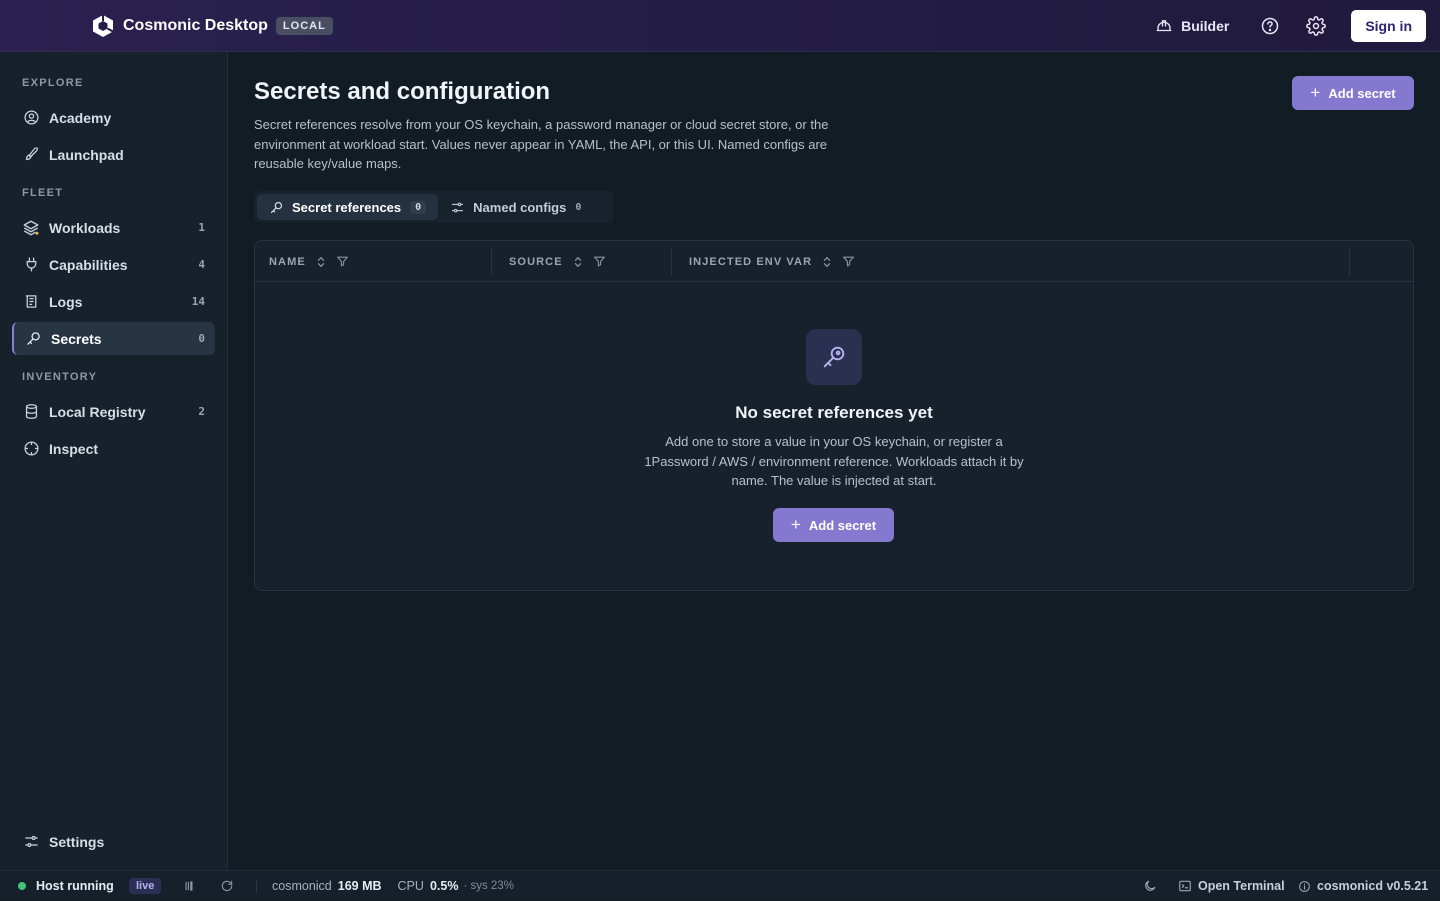 The width and height of the screenshot is (1440, 901). I want to click on environment-badge: LOCAL, so click(304, 26).